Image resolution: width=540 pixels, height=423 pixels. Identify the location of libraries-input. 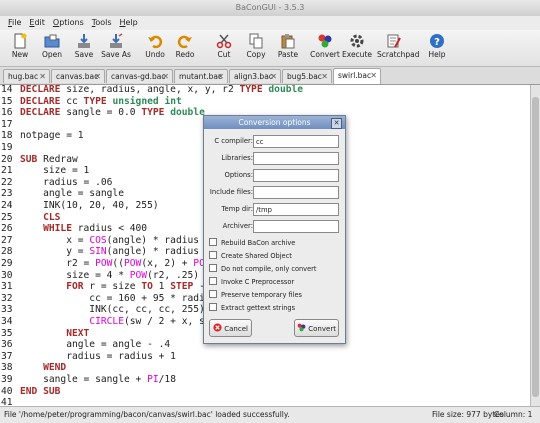
(296, 158).